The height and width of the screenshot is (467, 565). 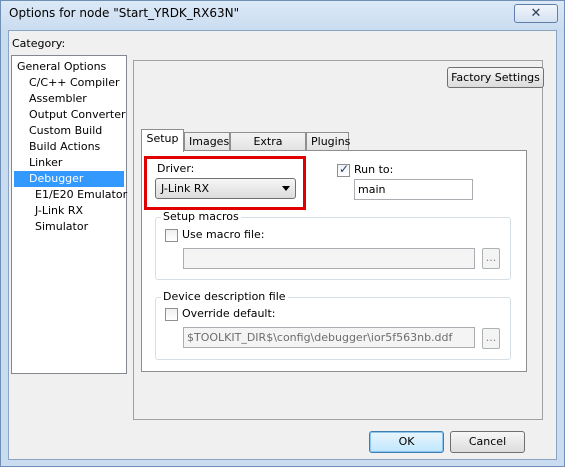 What do you see at coordinates (201, 216) in the screenshot?
I see `setup-macros-title: Setup macros` at bounding box center [201, 216].